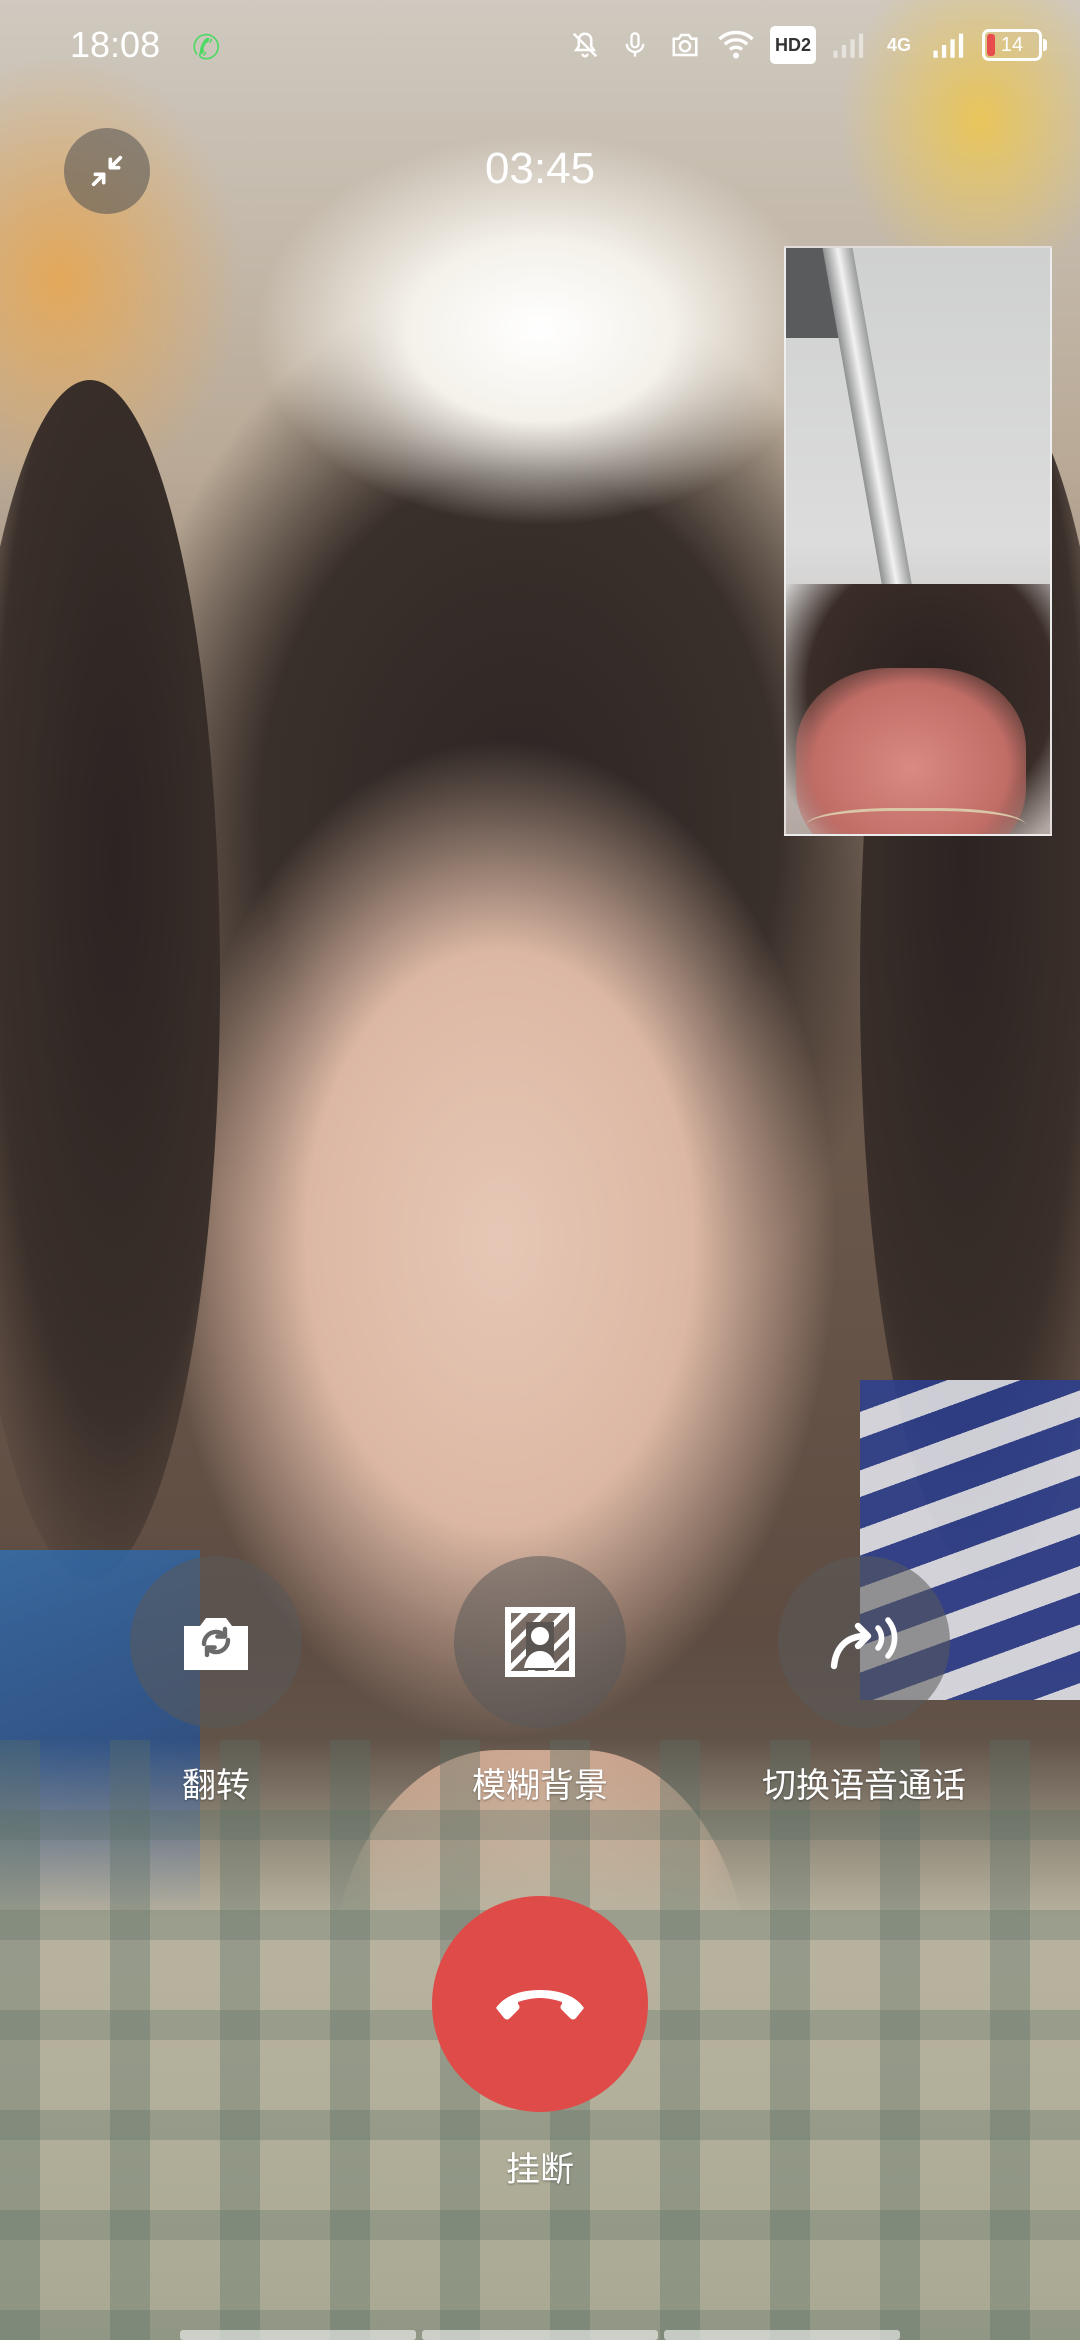 The image size is (1080, 2340). Describe the element at coordinates (792, 45) in the screenshot. I see `hd-icon: HD2` at that location.